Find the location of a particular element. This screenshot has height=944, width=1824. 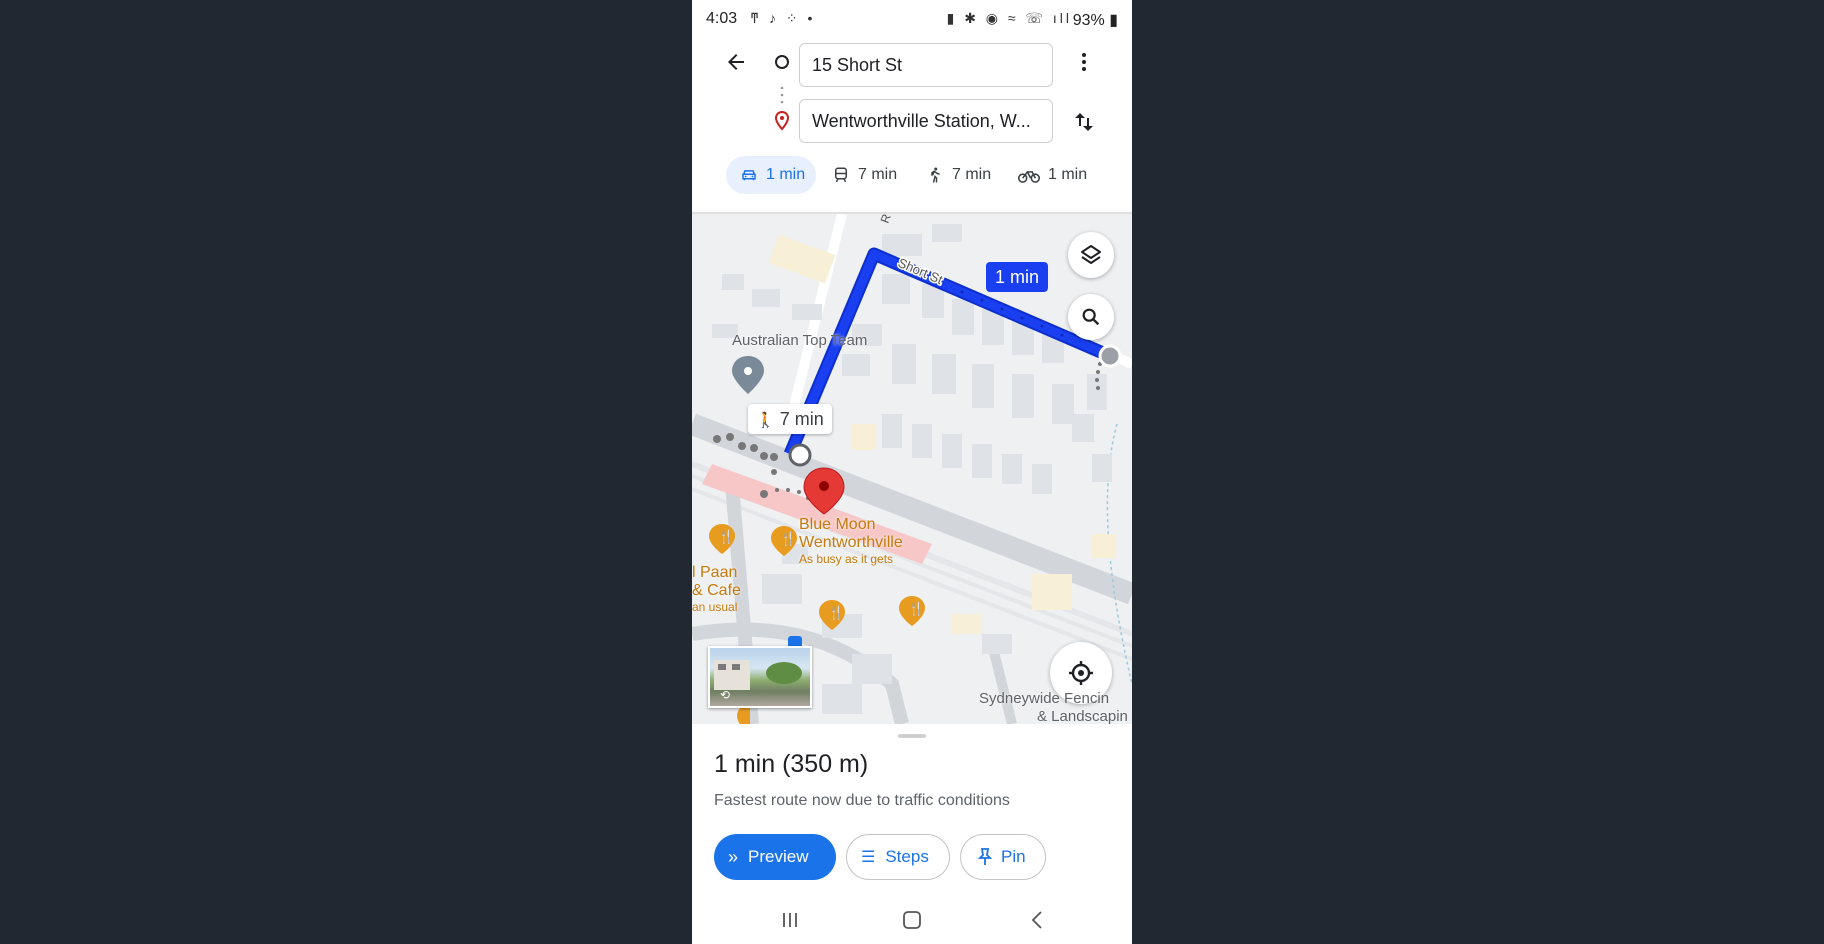

steps-label: Steps is located at coordinates (907, 856).